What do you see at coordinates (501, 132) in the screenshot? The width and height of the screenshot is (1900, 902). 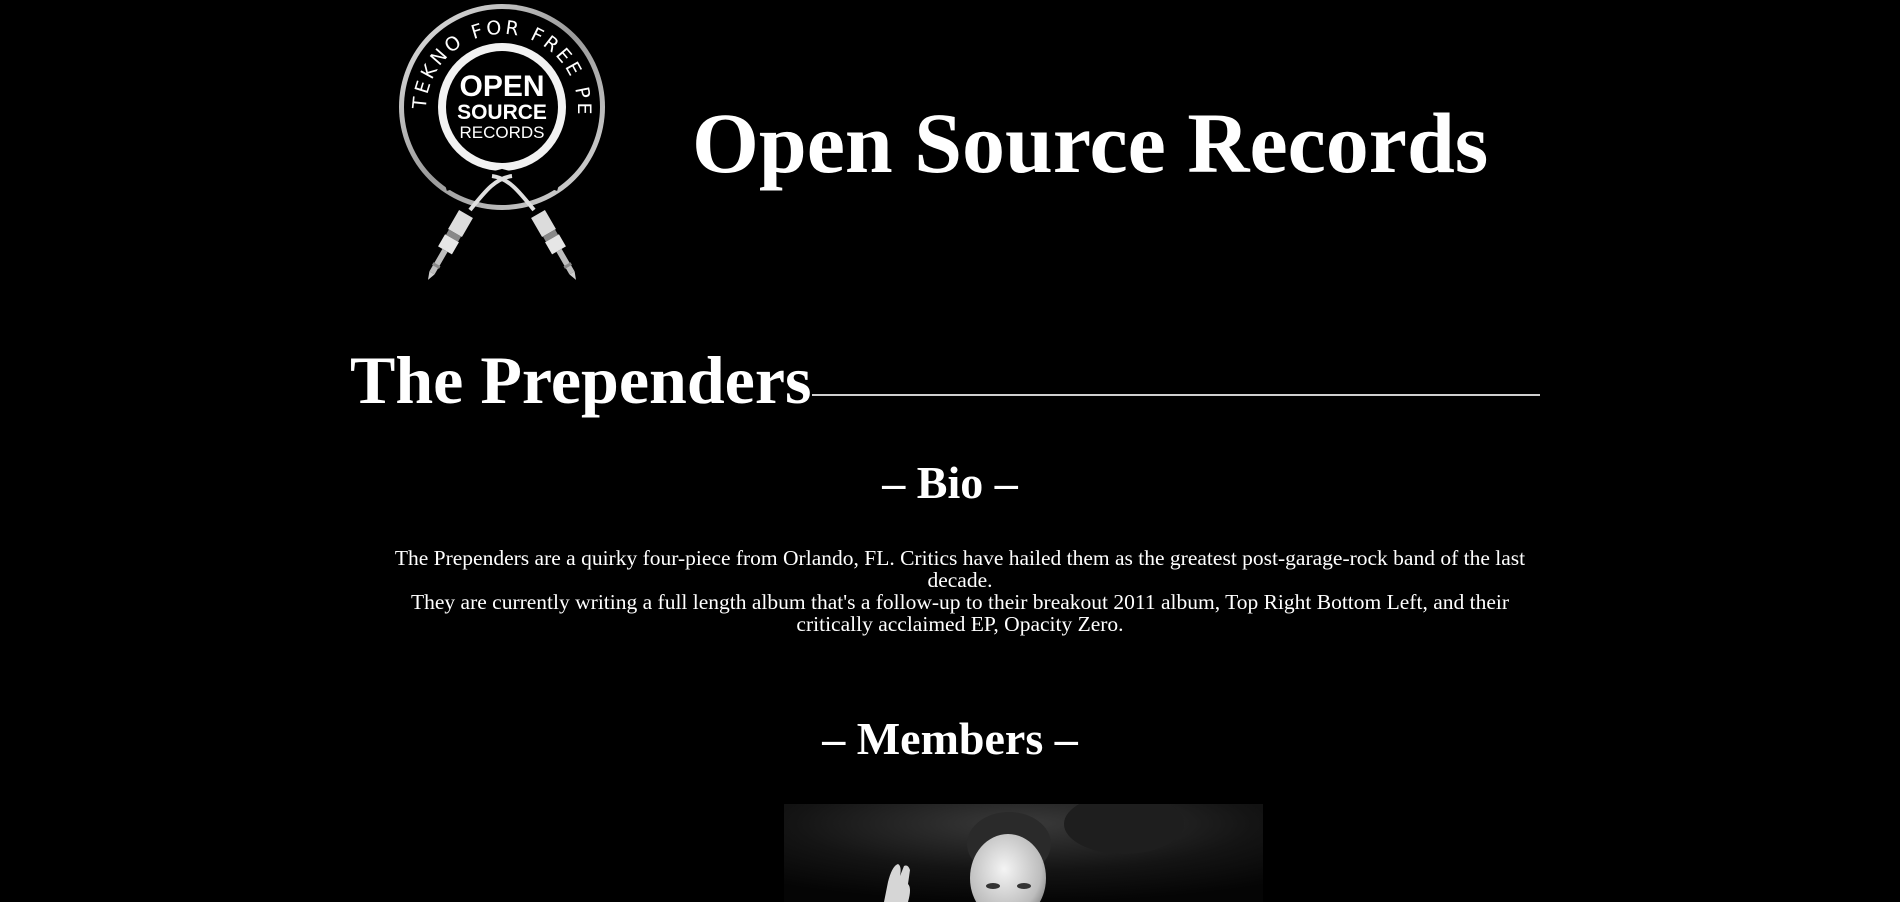 I see `logo-text-records: RECORDS` at bounding box center [501, 132].